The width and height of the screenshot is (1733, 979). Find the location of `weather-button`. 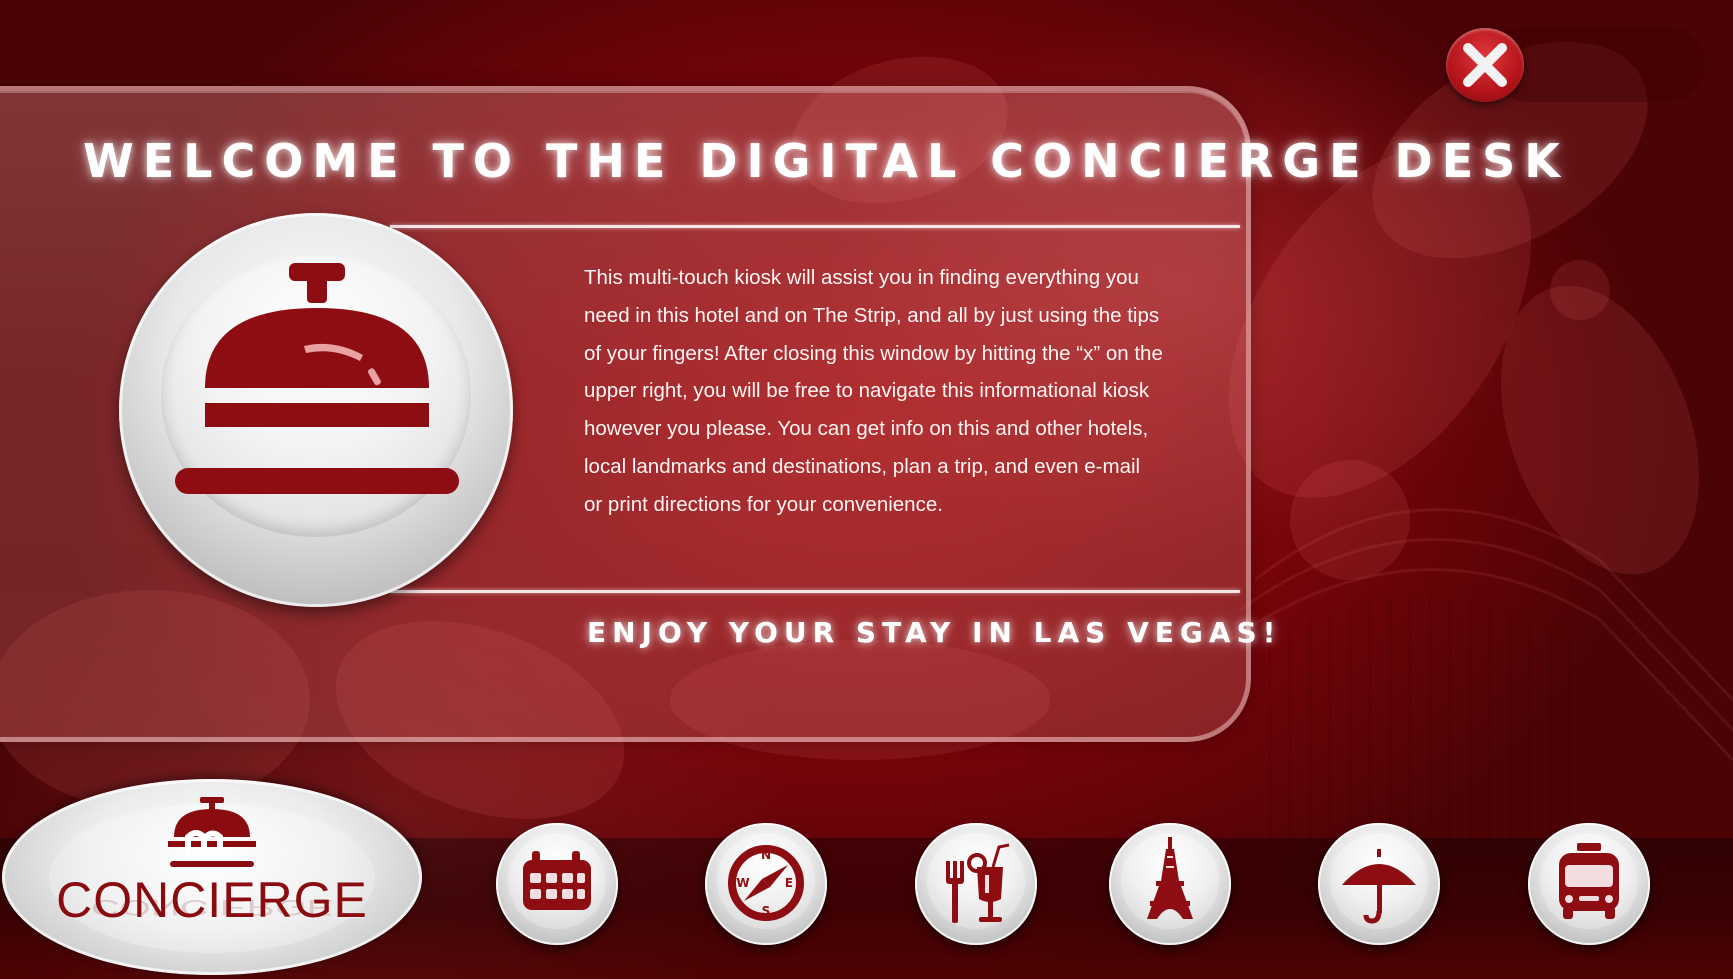

weather-button is located at coordinates (1379, 884).